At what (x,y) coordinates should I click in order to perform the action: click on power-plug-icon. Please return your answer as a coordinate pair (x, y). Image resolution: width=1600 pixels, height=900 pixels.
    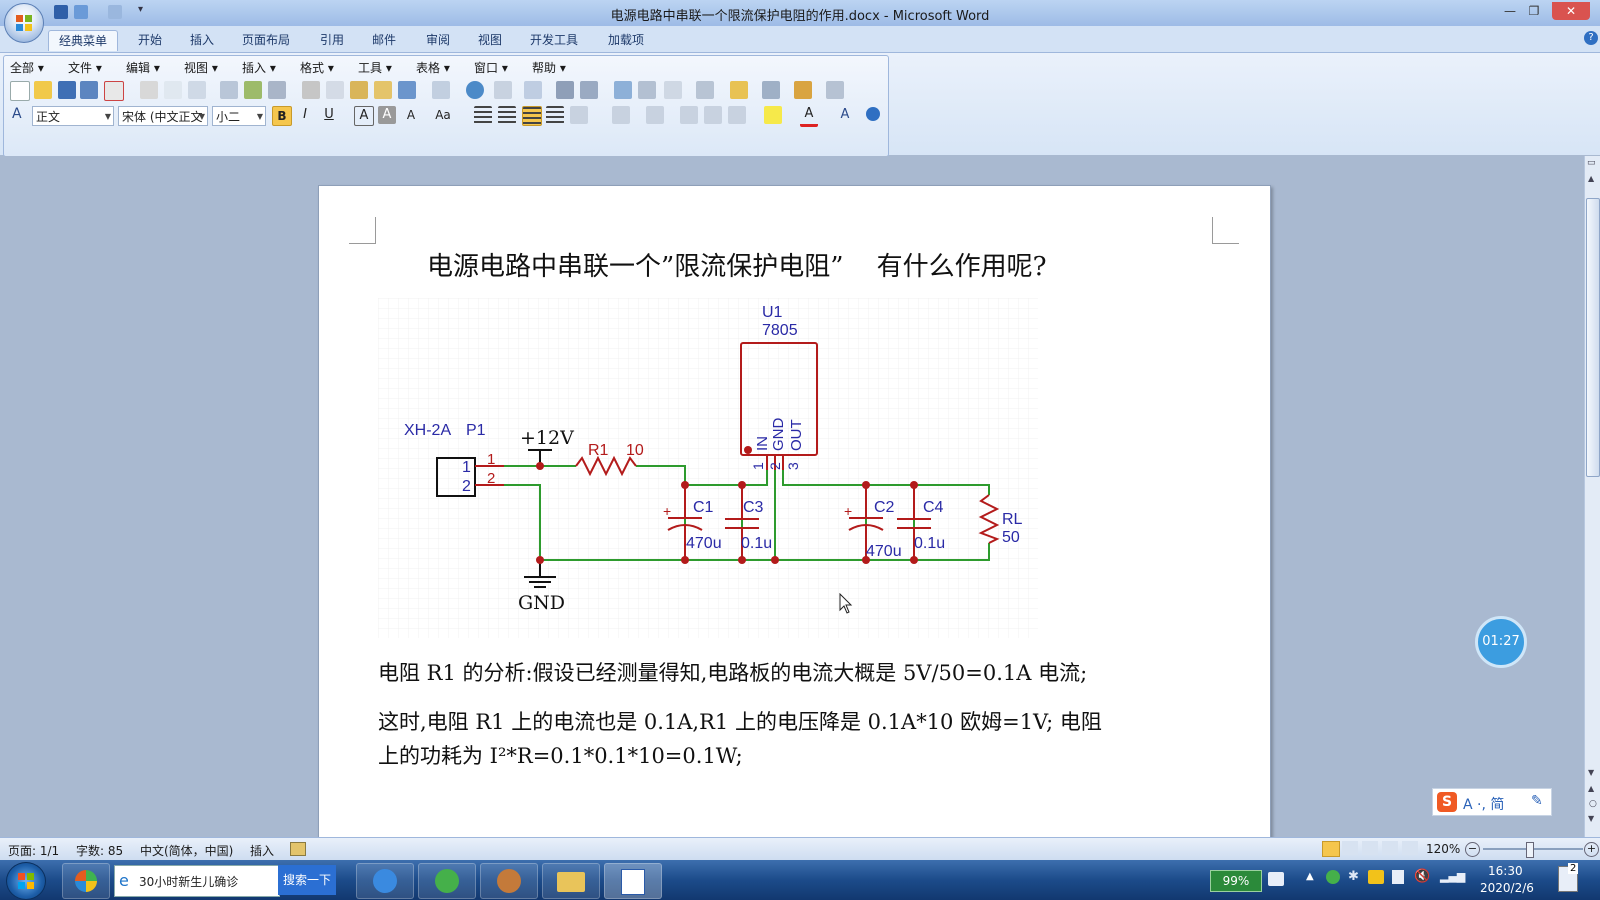
    Looking at the image, I should click on (1276, 879).